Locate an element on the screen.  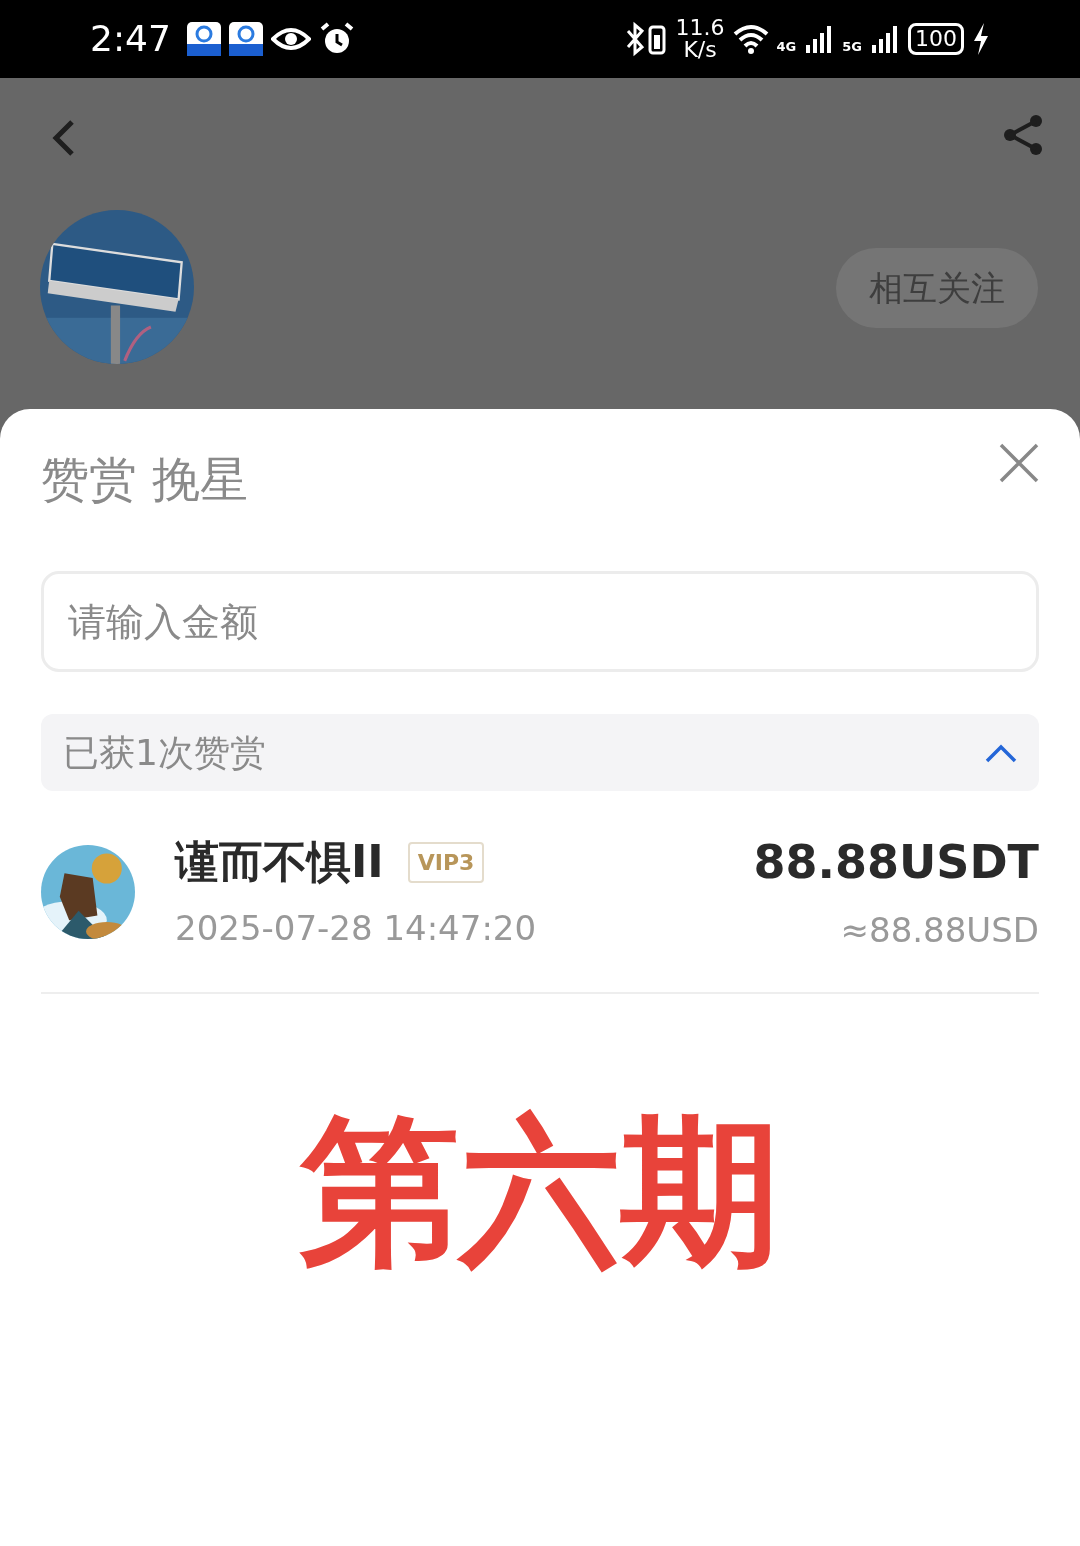
reward-summary-bar: 已获1次赞赏 is located at coordinates (540, 752).